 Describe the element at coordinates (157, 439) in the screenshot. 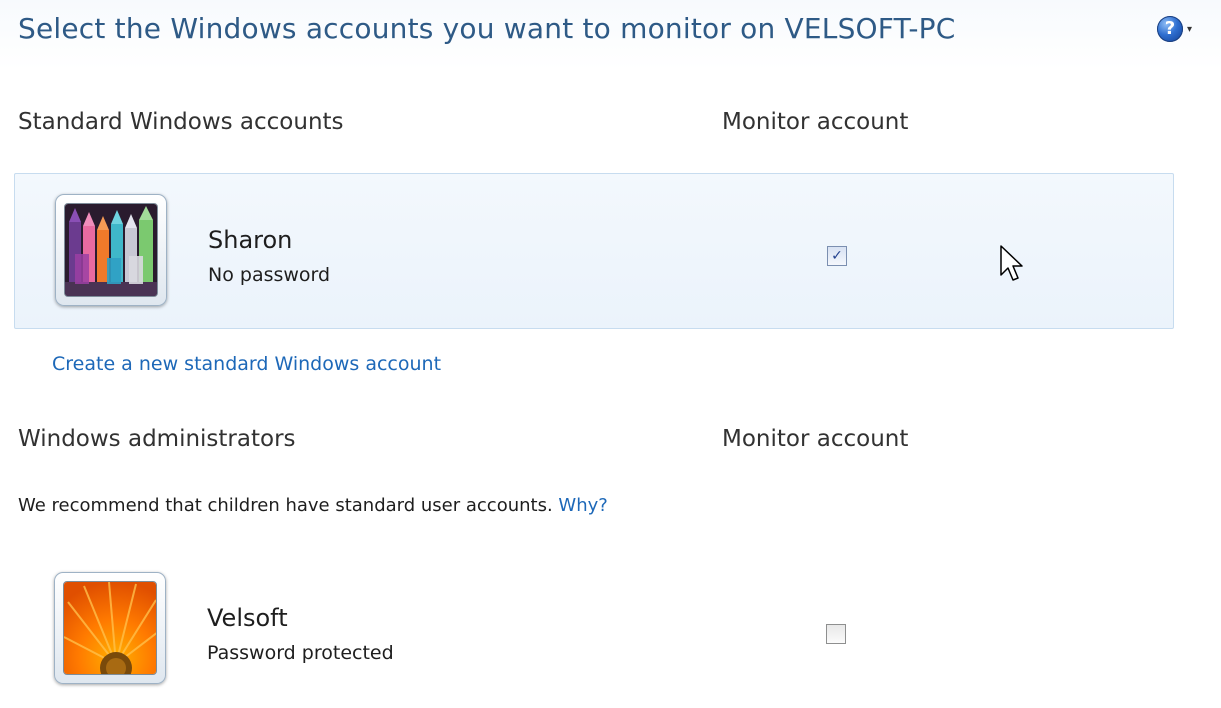

I see `administrators-heading: Windows administrators` at that location.